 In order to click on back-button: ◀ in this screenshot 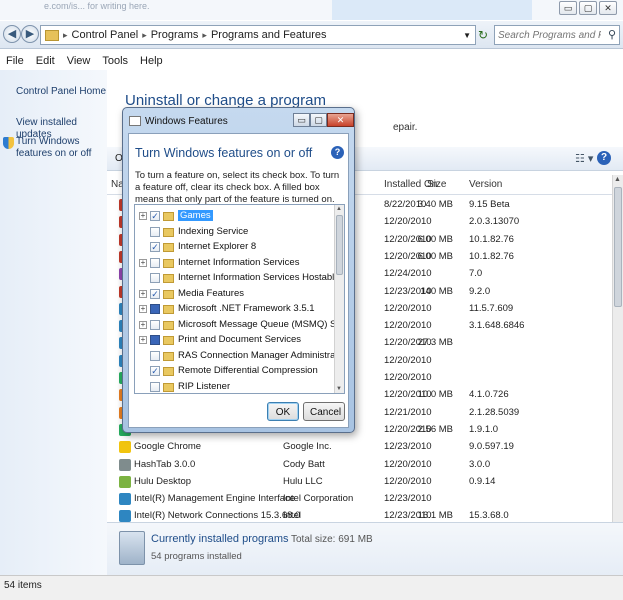, I will do `click(12, 34)`.